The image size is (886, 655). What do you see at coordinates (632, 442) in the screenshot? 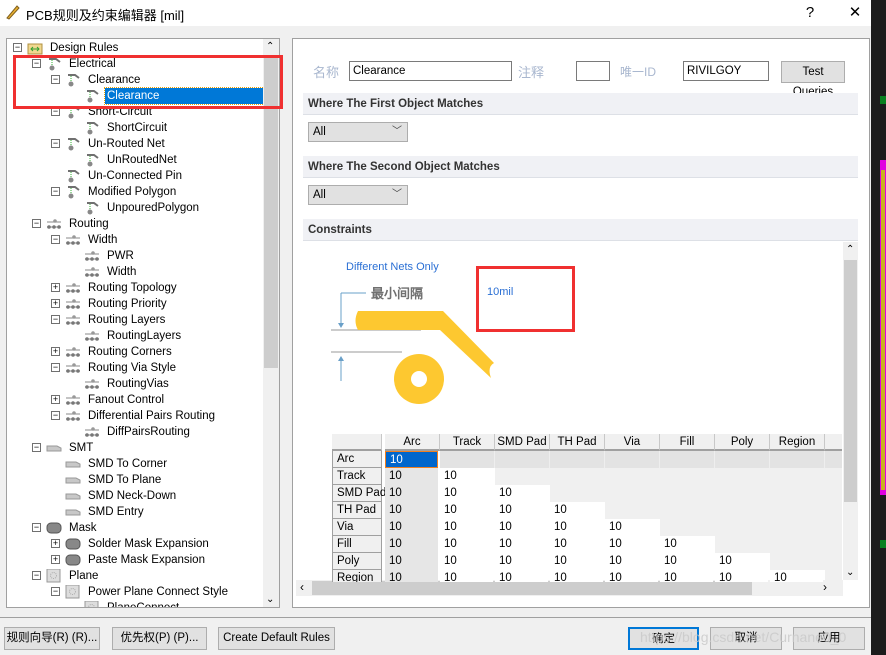
I see `matrix-column-header: Via` at bounding box center [632, 442].